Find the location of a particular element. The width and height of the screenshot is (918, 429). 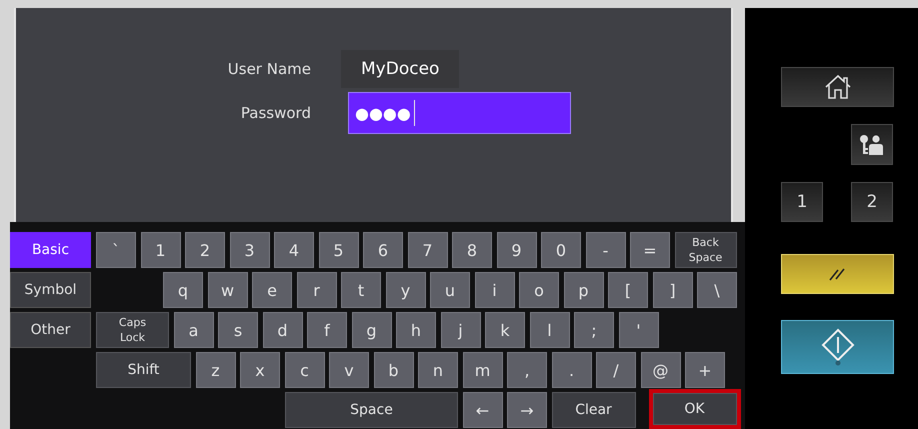

key: / is located at coordinates (616, 370).